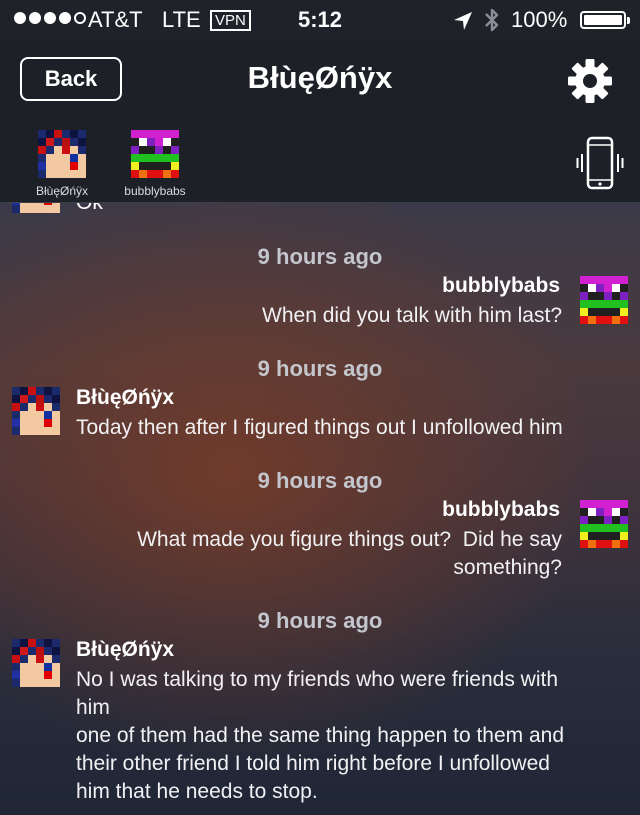 Image resolution: width=640 pixels, height=815 pixels. Describe the element at coordinates (50, 18) in the screenshot. I see `signal-strength-icon` at that location.